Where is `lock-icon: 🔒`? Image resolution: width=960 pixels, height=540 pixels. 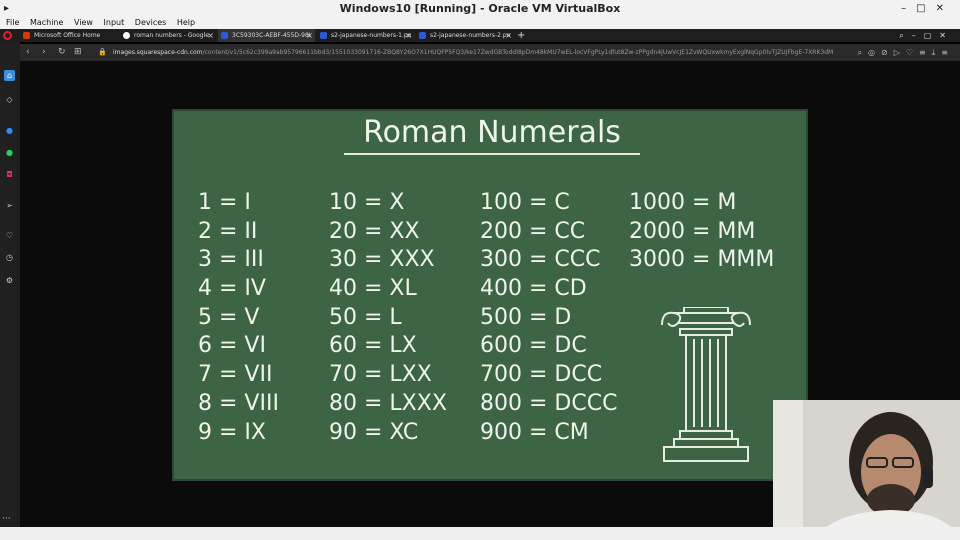
lock-icon: 🔒 is located at coordinates (102, 52).